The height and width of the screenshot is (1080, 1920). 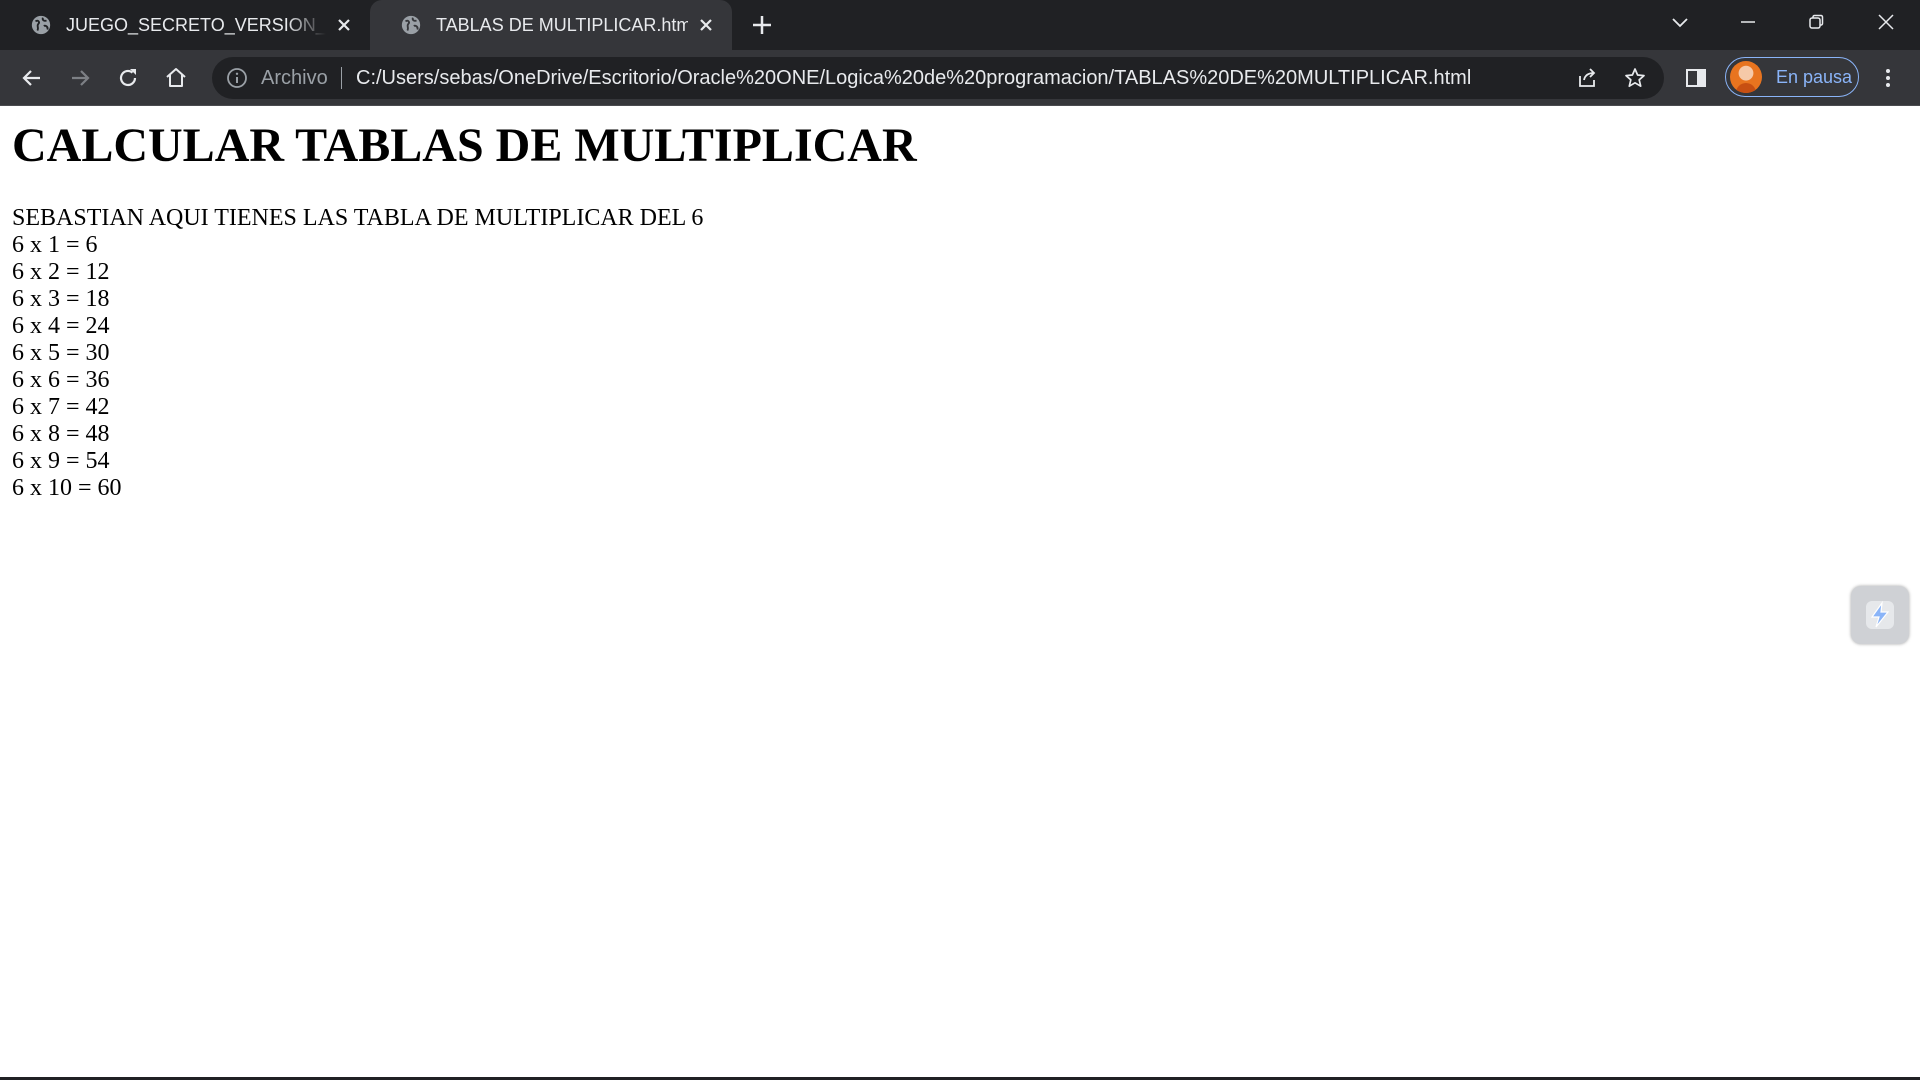 I want to click on star-icon, so click(x=1635, y=78).